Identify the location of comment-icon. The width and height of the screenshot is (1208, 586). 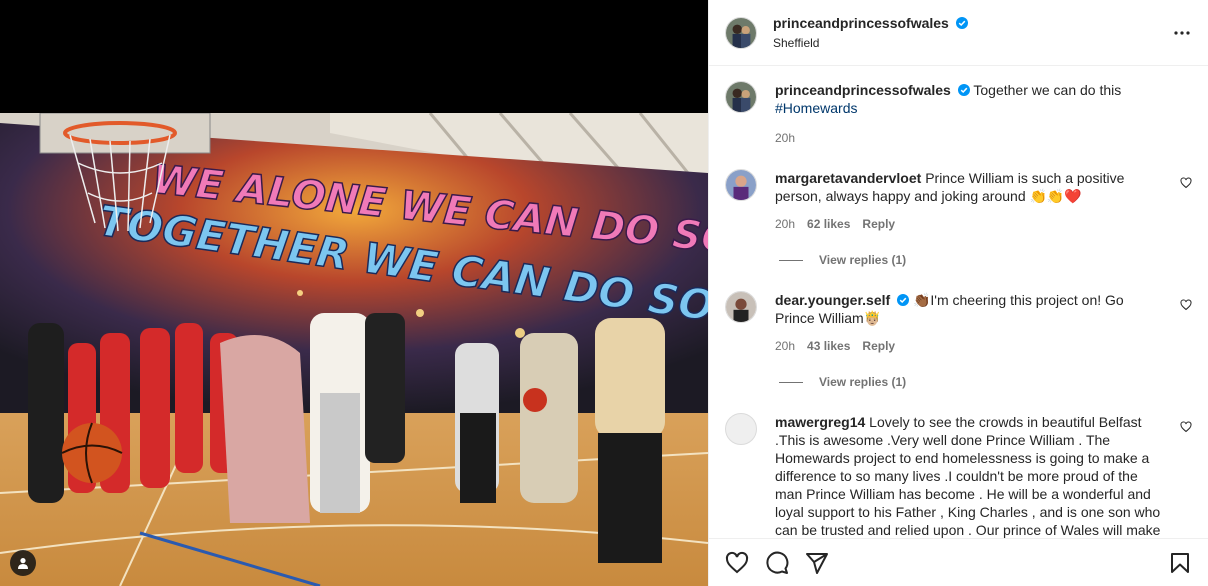
(777, 563).